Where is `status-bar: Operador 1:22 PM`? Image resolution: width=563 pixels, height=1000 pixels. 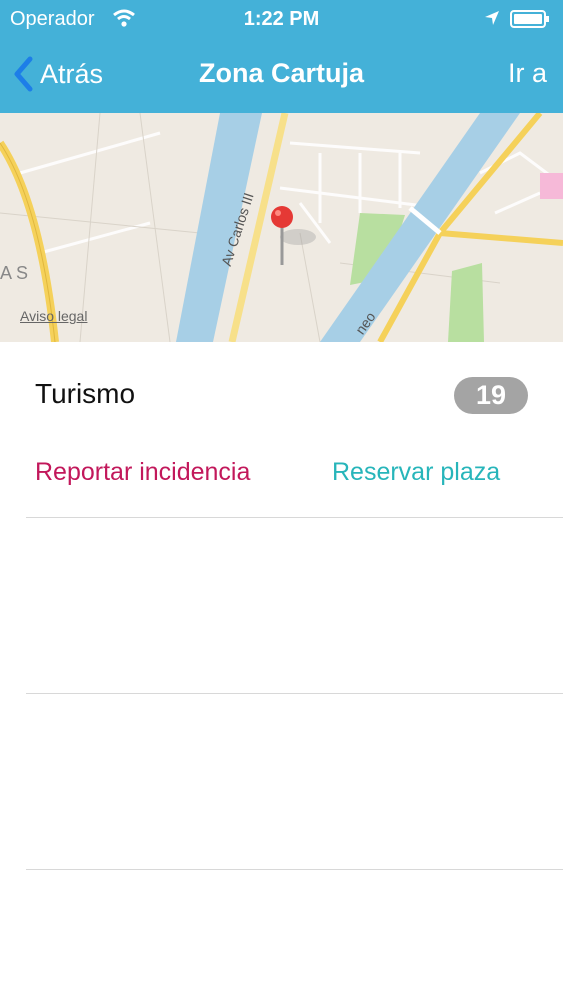
status-bar: Operador 1:22 PM is located at coordinates (281, 19).